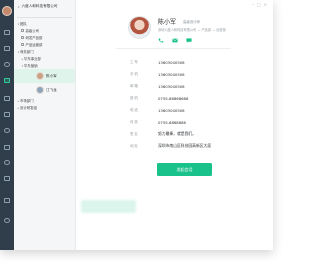 The image size is (320, 270). I want to click on divider, so click(173, 48).